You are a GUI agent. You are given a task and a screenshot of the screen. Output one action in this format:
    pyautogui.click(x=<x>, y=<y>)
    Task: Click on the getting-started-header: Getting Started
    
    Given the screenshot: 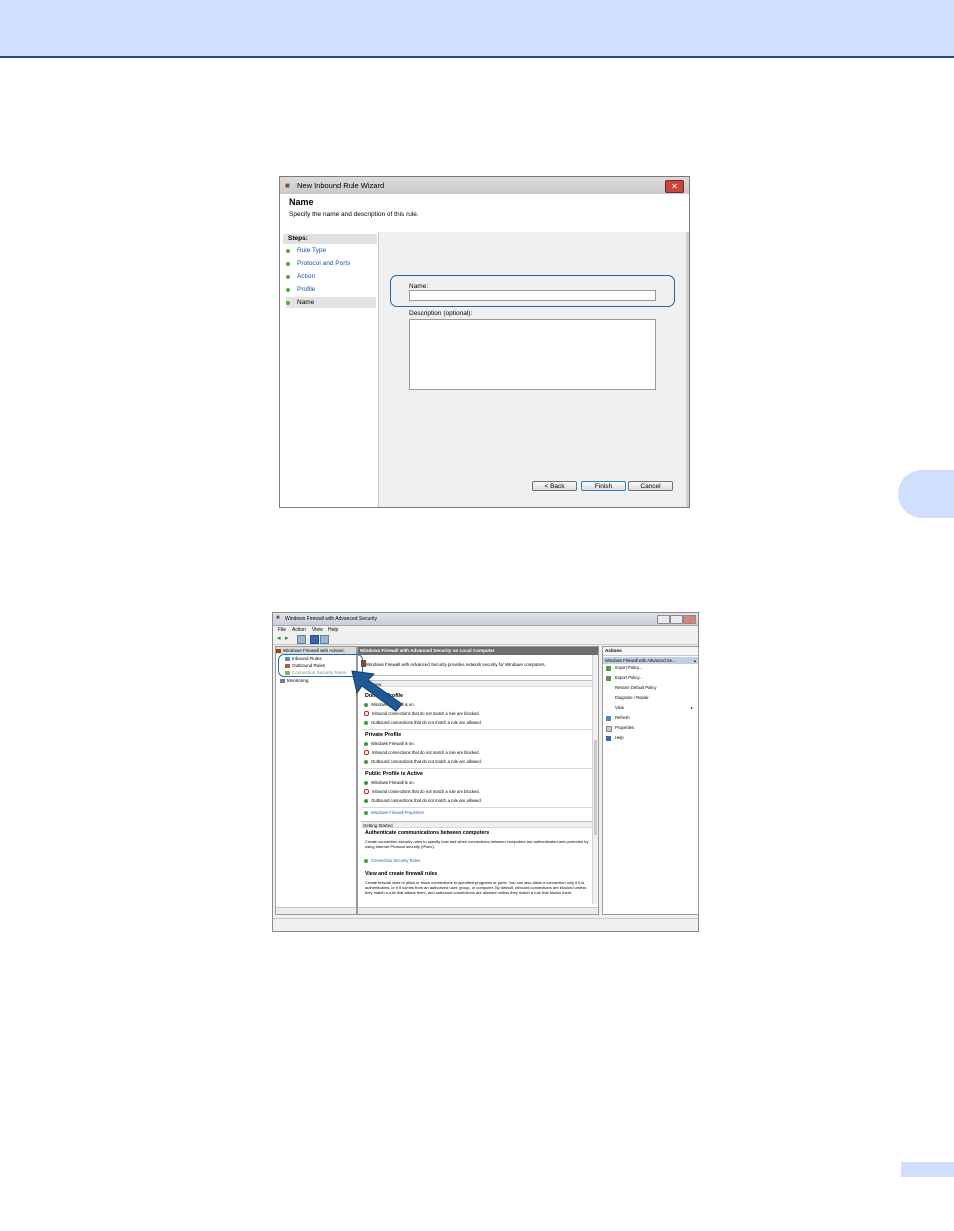 What is the action you would take?
    pyautogui.click(x=477, y=824)
    